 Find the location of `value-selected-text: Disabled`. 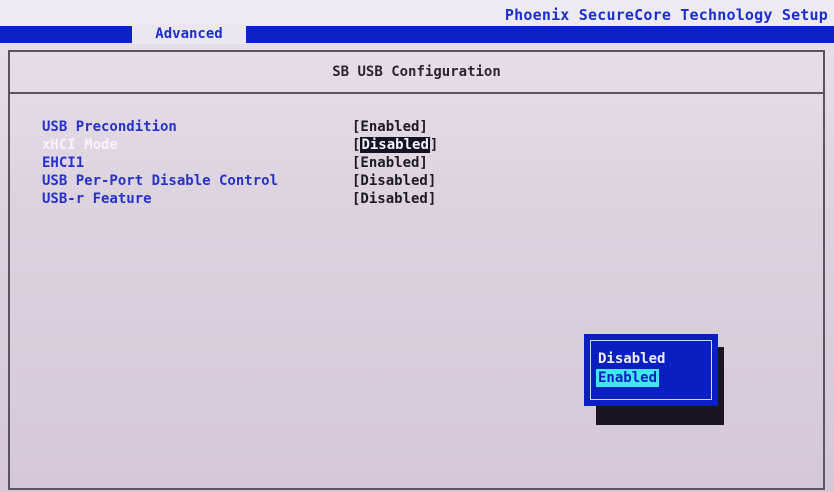

value-selected-text: Disabled is located at coordinates (395, 145).